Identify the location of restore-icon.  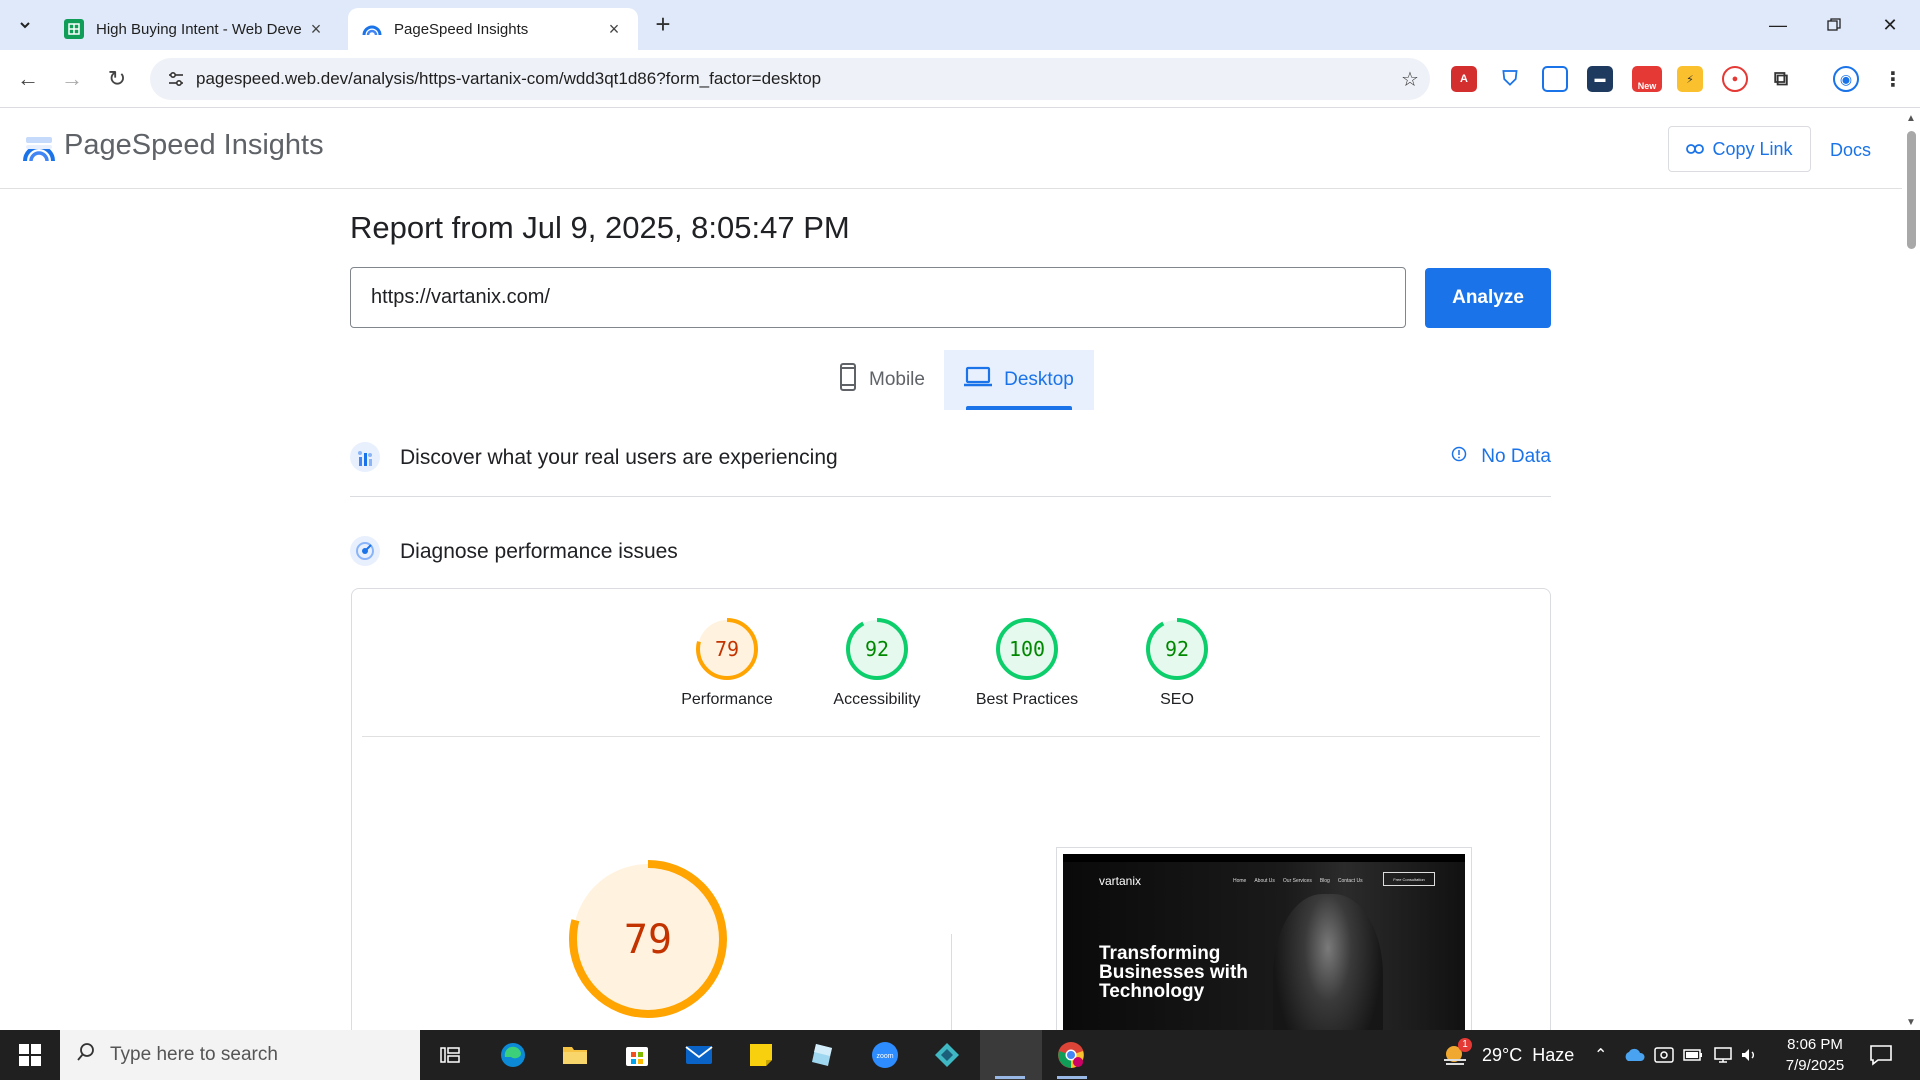
(1834, 25).